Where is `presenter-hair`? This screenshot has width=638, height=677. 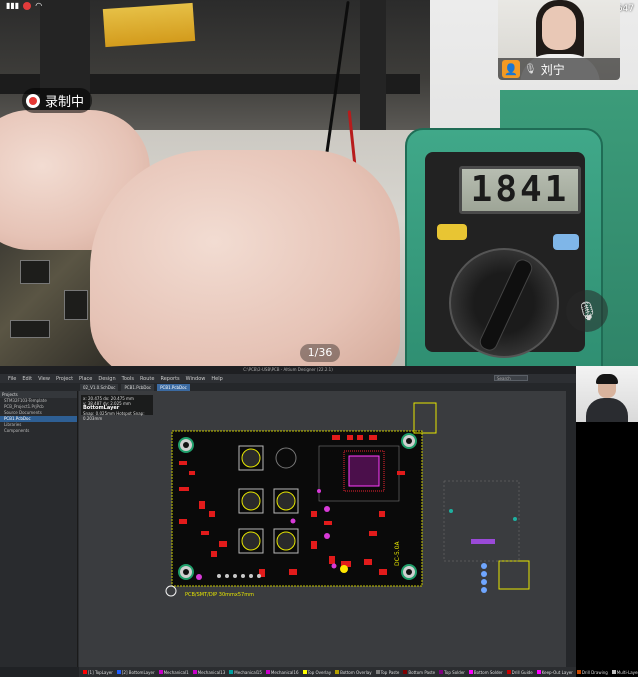 presenter-hair is located at coordinates (607, 379).